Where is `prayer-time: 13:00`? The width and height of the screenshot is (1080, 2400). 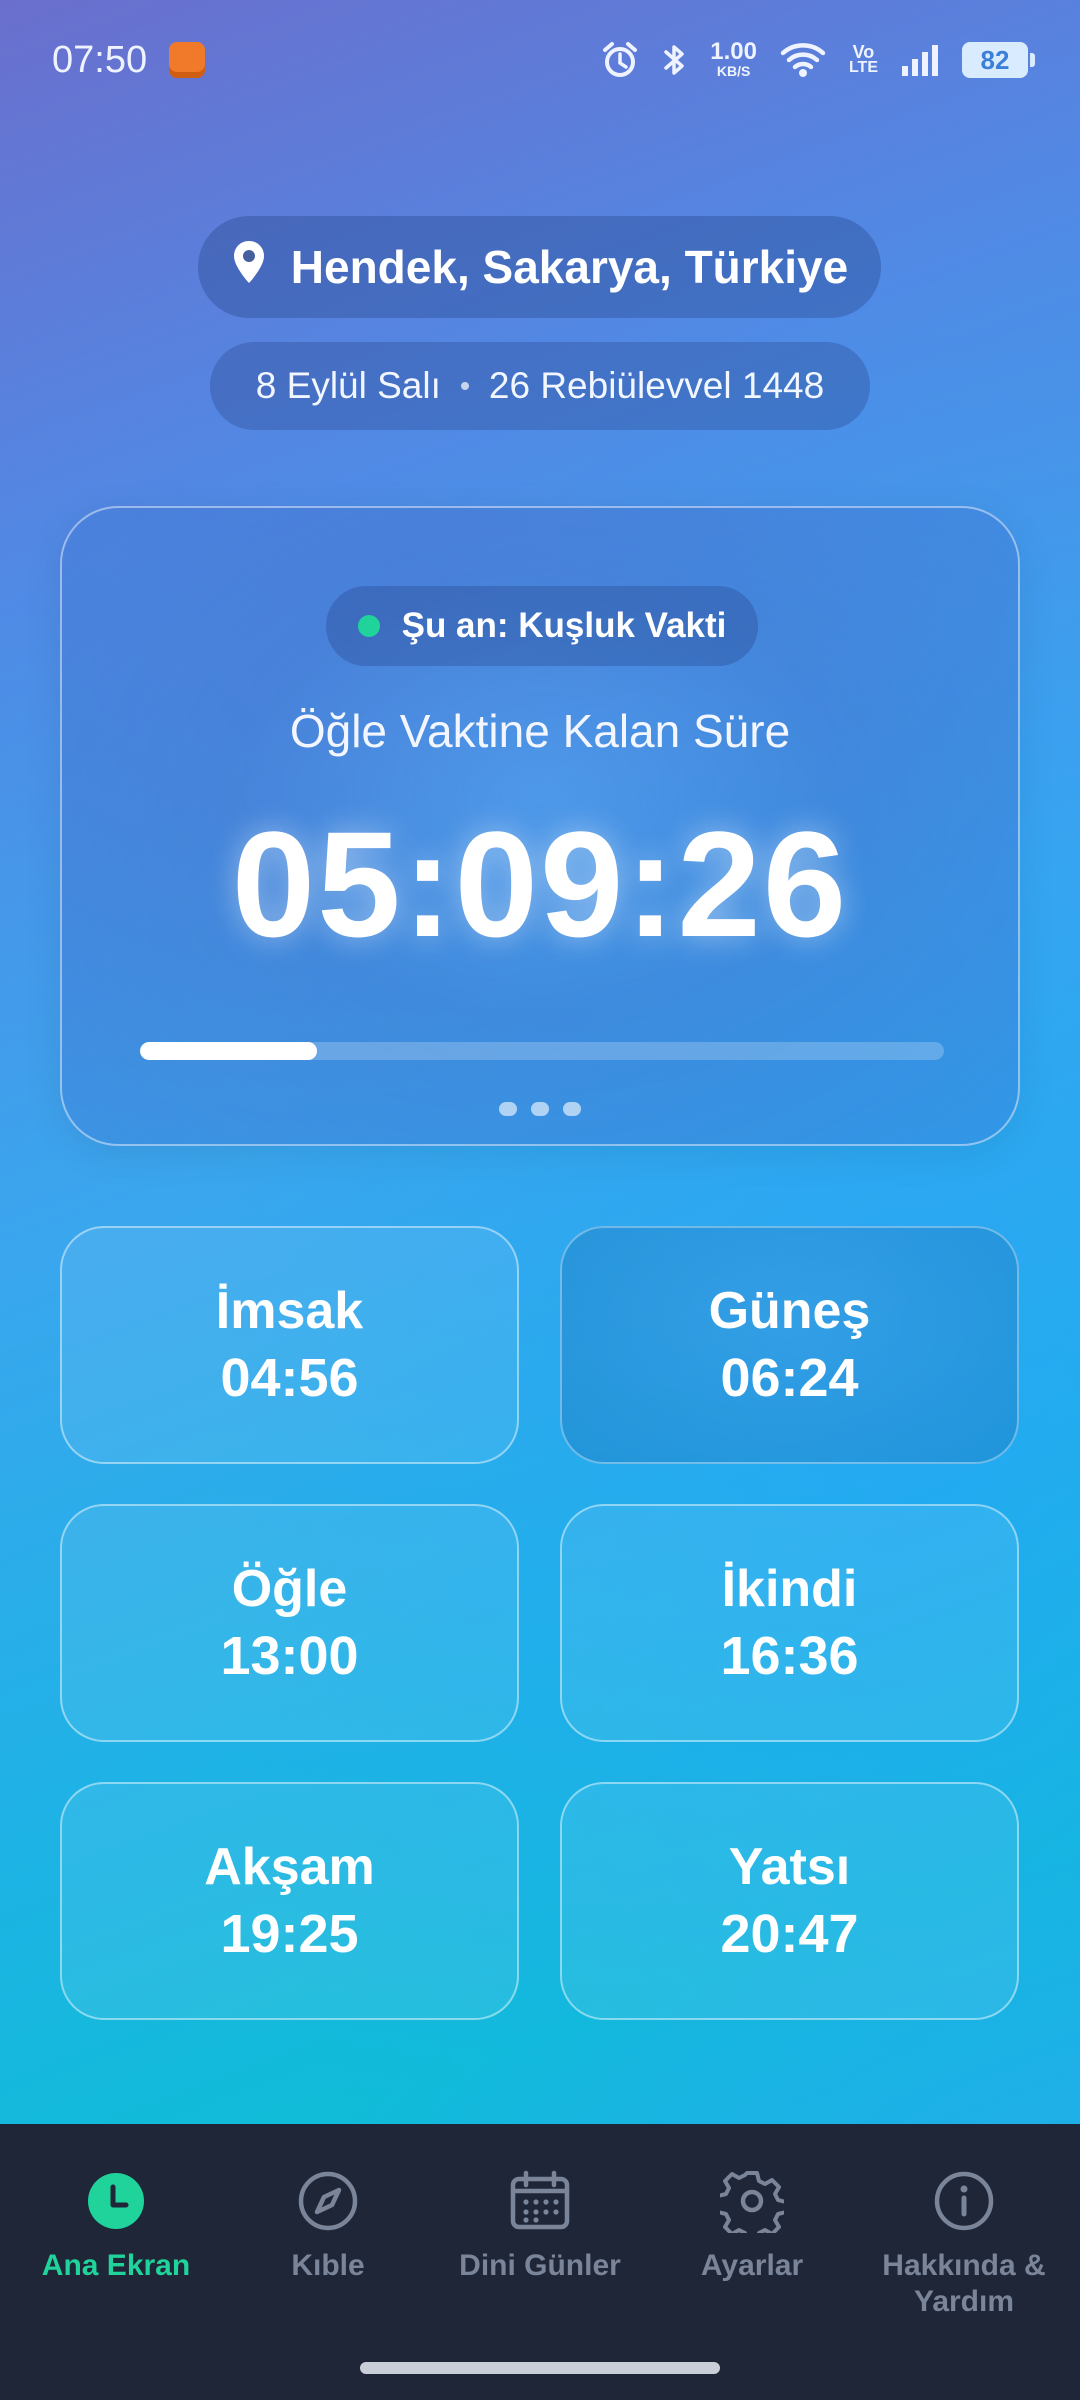
prayer-time: 13:00 is located at coordinates (289, 1656).